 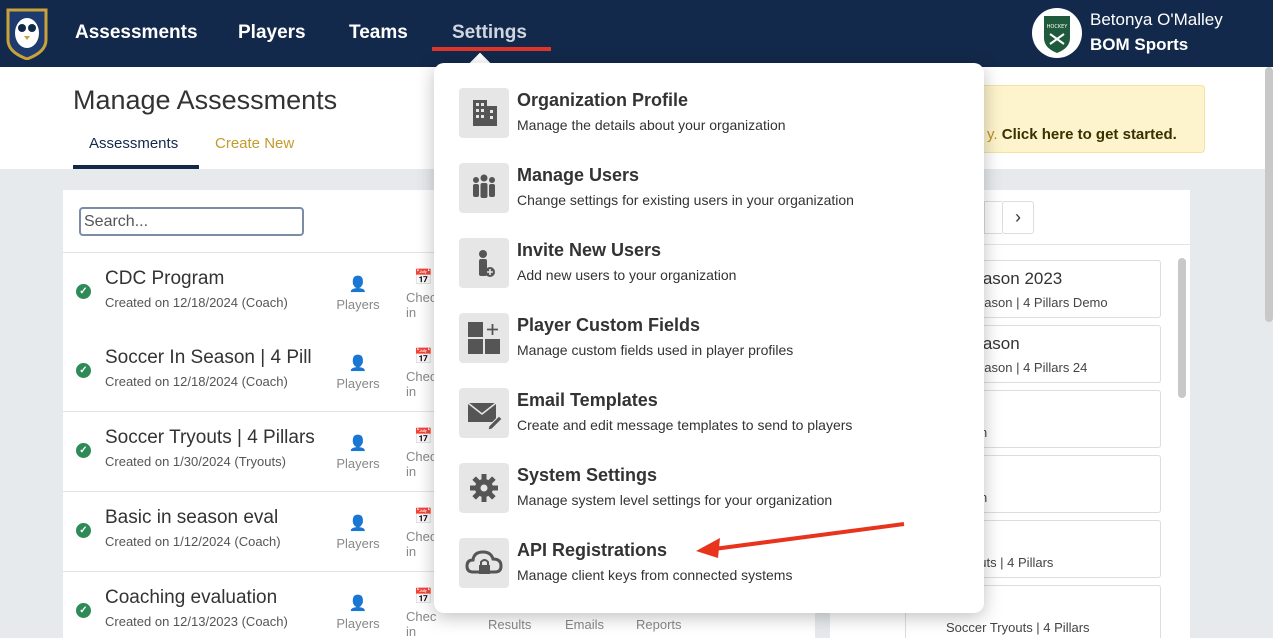 What do you see at coordinates (214, 598) in the screenshot?
I see `assessment-title: Coaching evaluation` at bounding box center [214, 598].